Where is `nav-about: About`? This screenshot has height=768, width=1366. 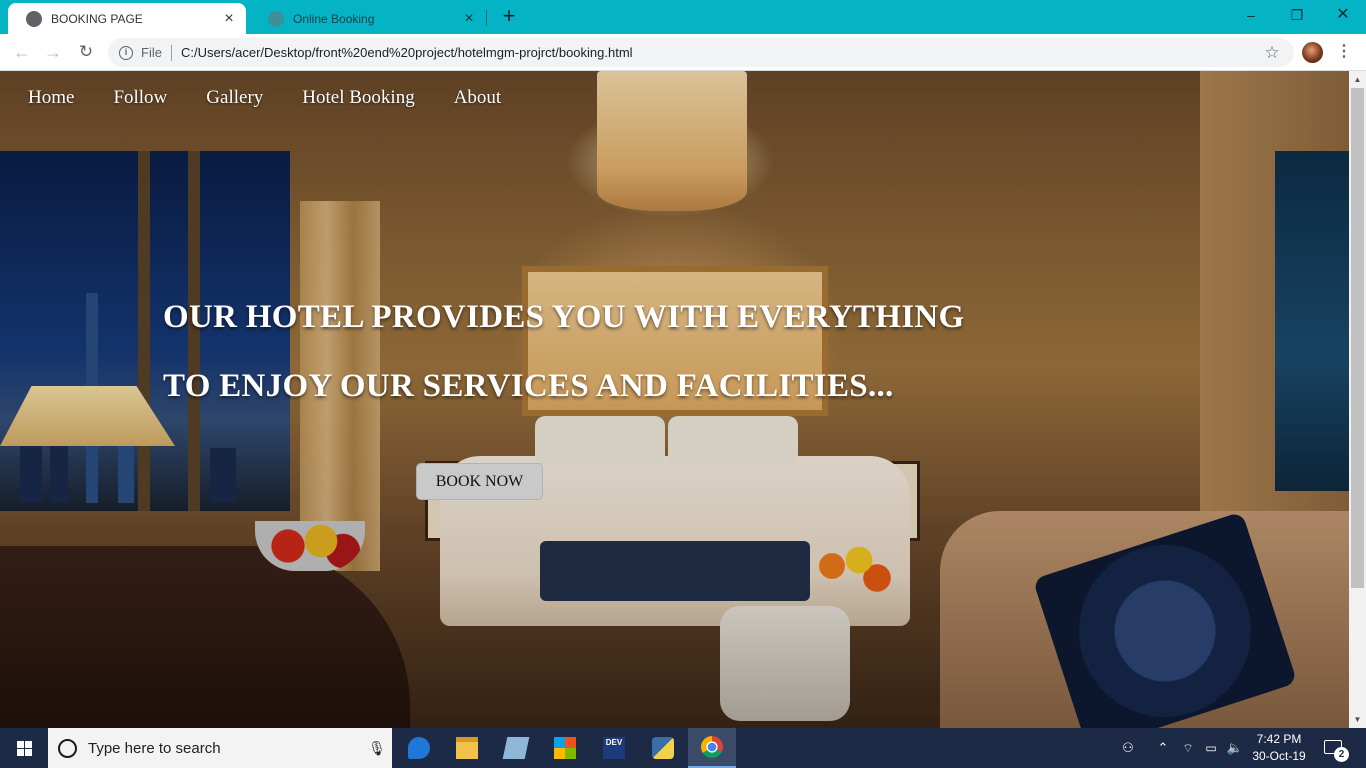
nav-about: About is located at coordinates (478, 100).